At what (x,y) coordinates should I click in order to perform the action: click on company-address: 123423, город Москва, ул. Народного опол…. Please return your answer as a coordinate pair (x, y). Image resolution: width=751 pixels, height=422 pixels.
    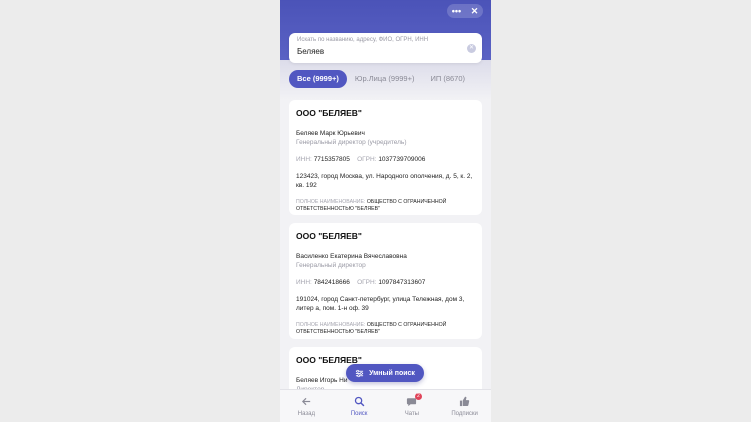
    Looking at the image, I should click on (384, 181).